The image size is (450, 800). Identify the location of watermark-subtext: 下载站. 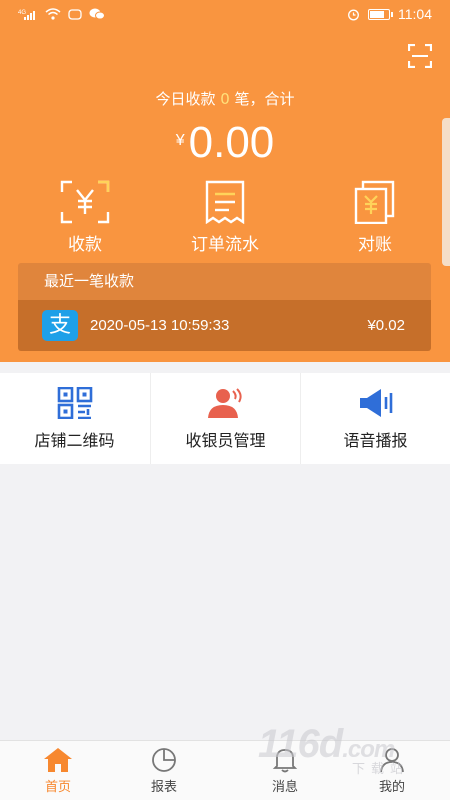
(381, 769).